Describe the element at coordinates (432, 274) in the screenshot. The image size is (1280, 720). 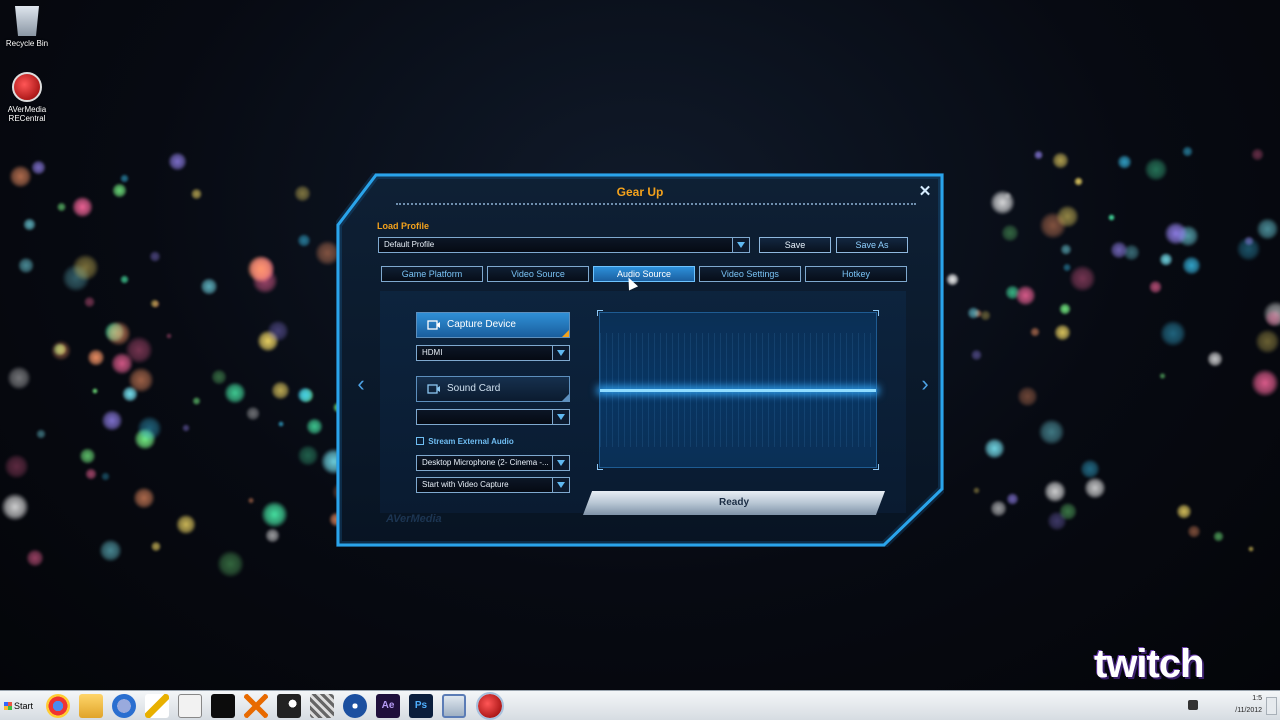
I see `tab-game-platform: Game Platform` at that location.